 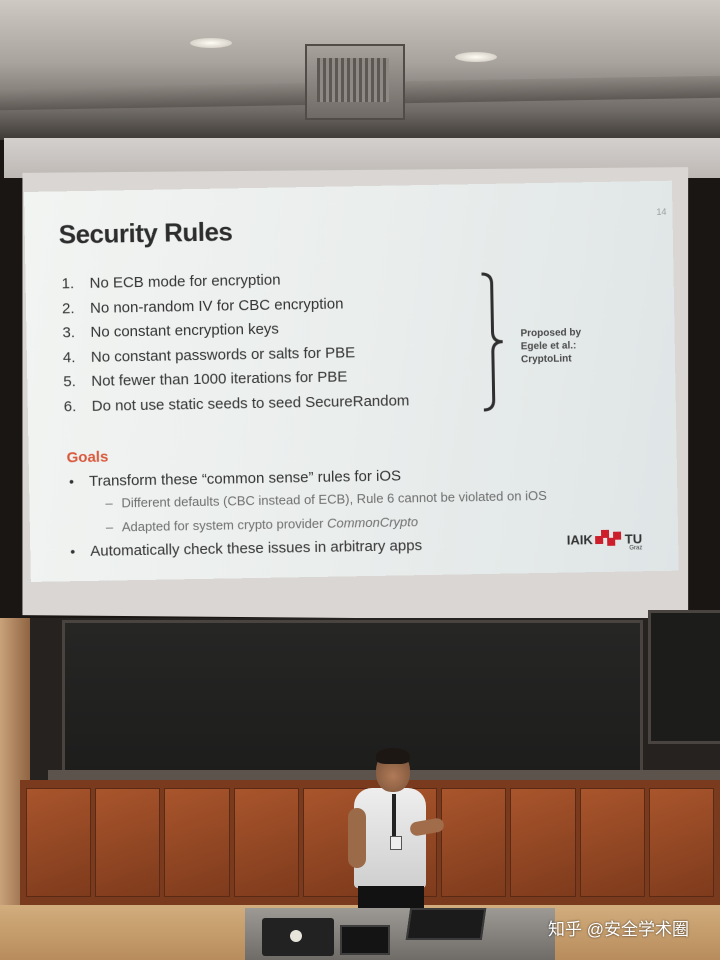 I want to click on goals-heading: Goals, so click(x=87, y=457).